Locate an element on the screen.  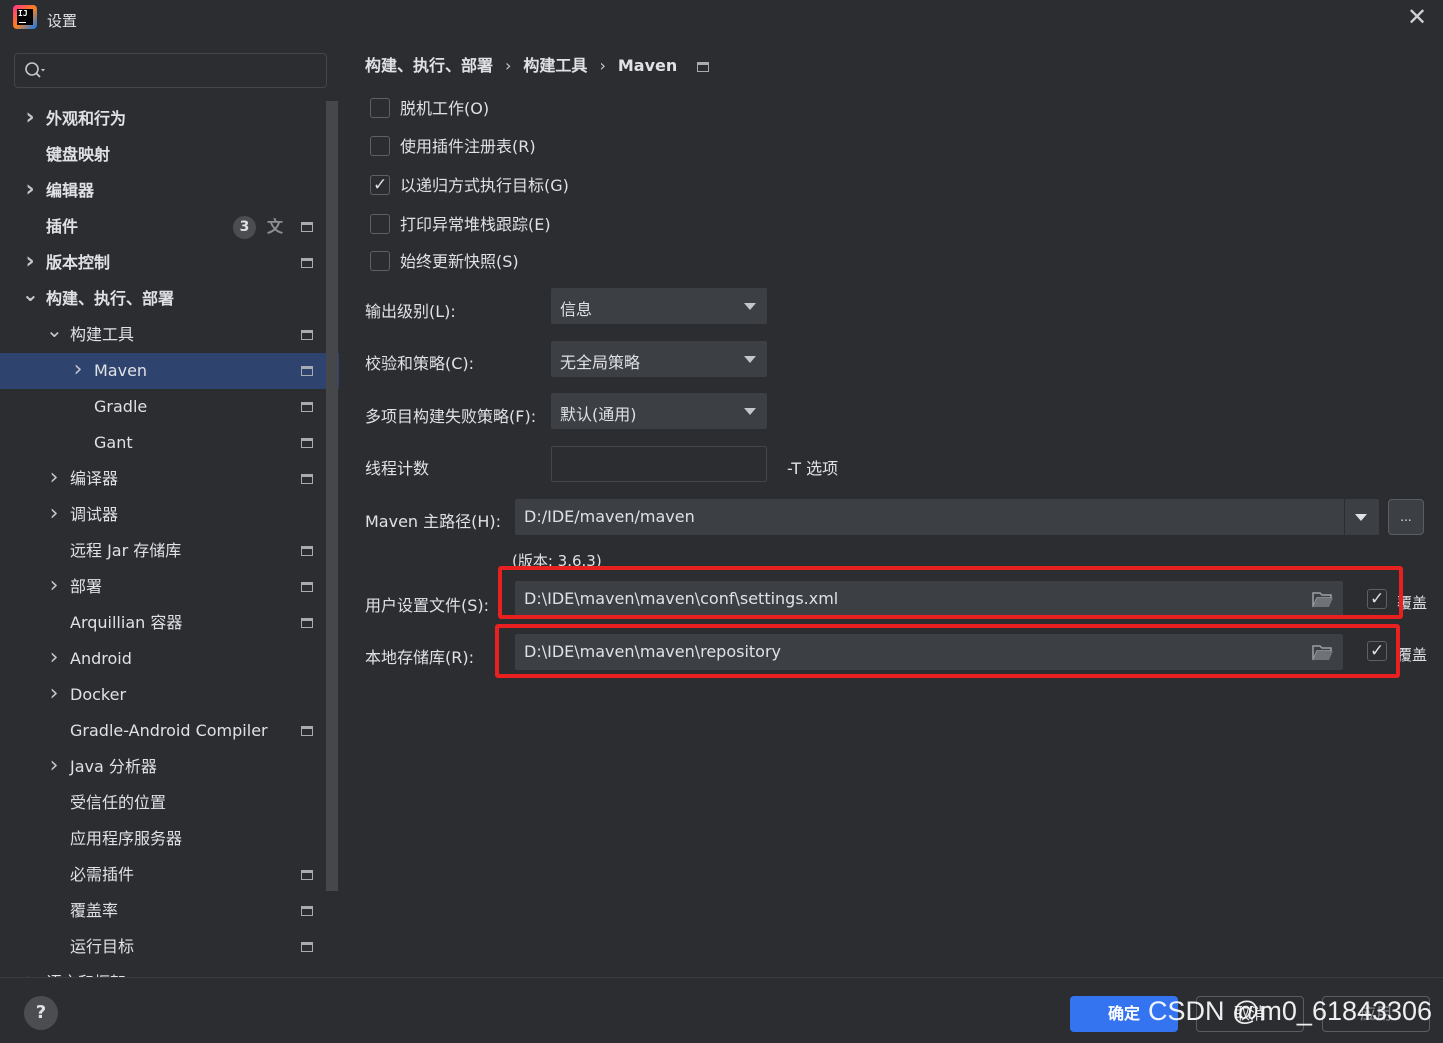
thread-count-field is located at coordinates (659, 464).